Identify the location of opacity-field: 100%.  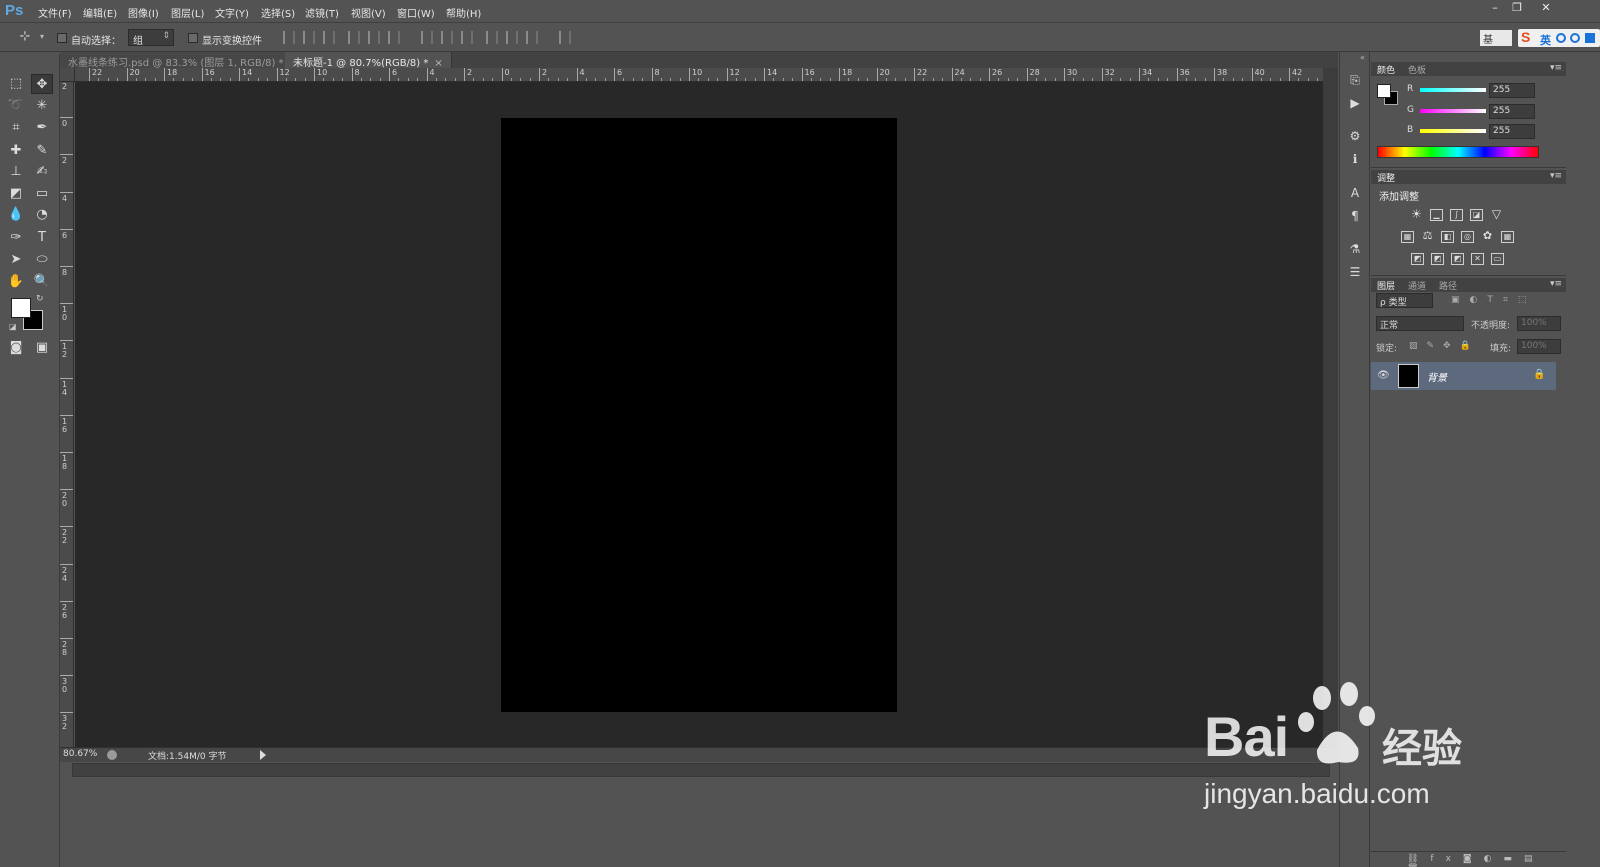
(1539, 323).